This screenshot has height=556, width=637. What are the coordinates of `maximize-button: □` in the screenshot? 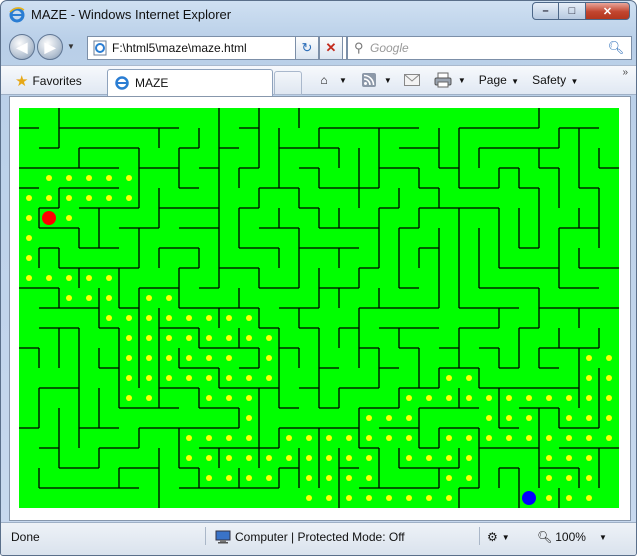 It's located at (572, 11).